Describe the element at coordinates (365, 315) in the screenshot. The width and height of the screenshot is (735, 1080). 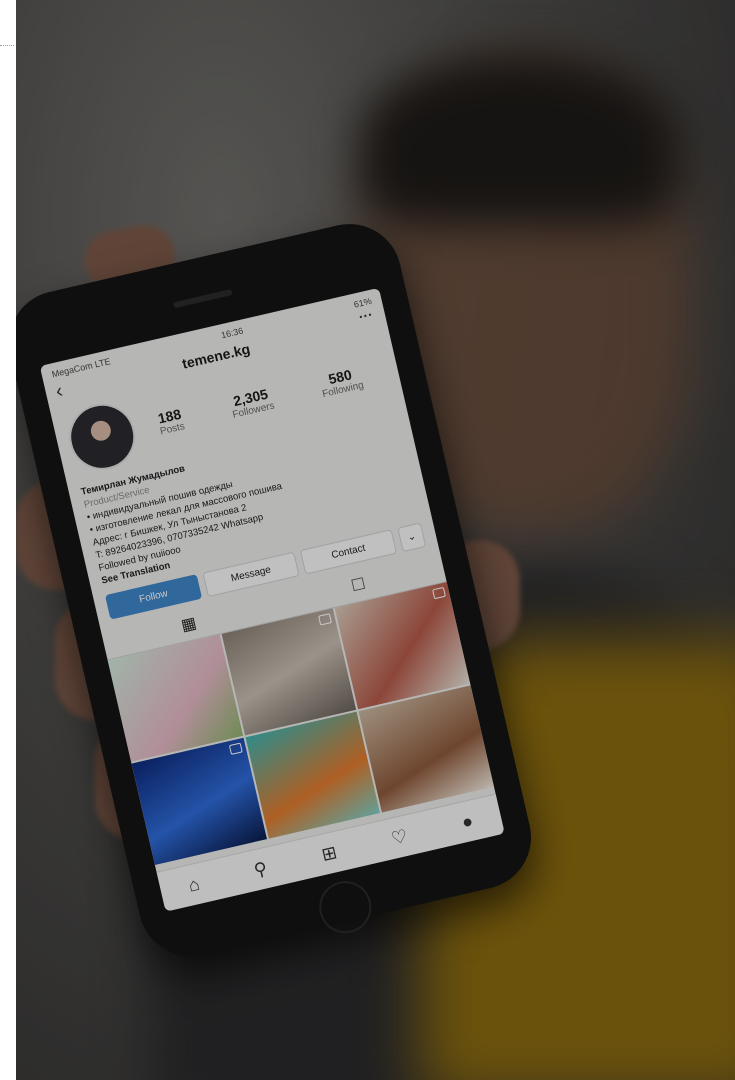
I see `more-icon: ···` at that location.